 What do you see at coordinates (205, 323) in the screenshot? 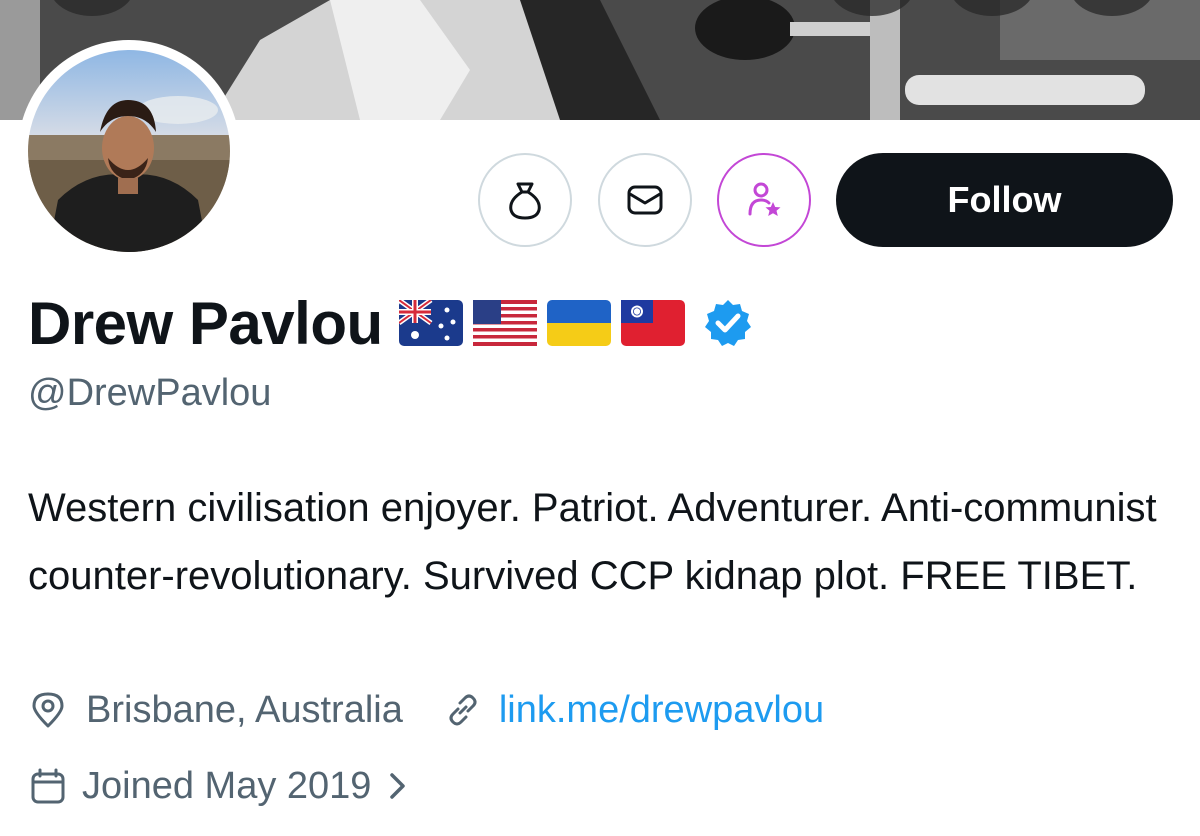
I see `display-name: Drew Pavlou` at bounding box center [205, 323].